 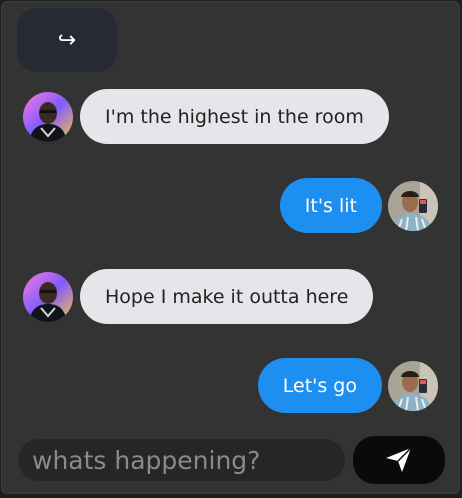 I want to click on redirect-icon: ↪, so click(x=67, y=40).